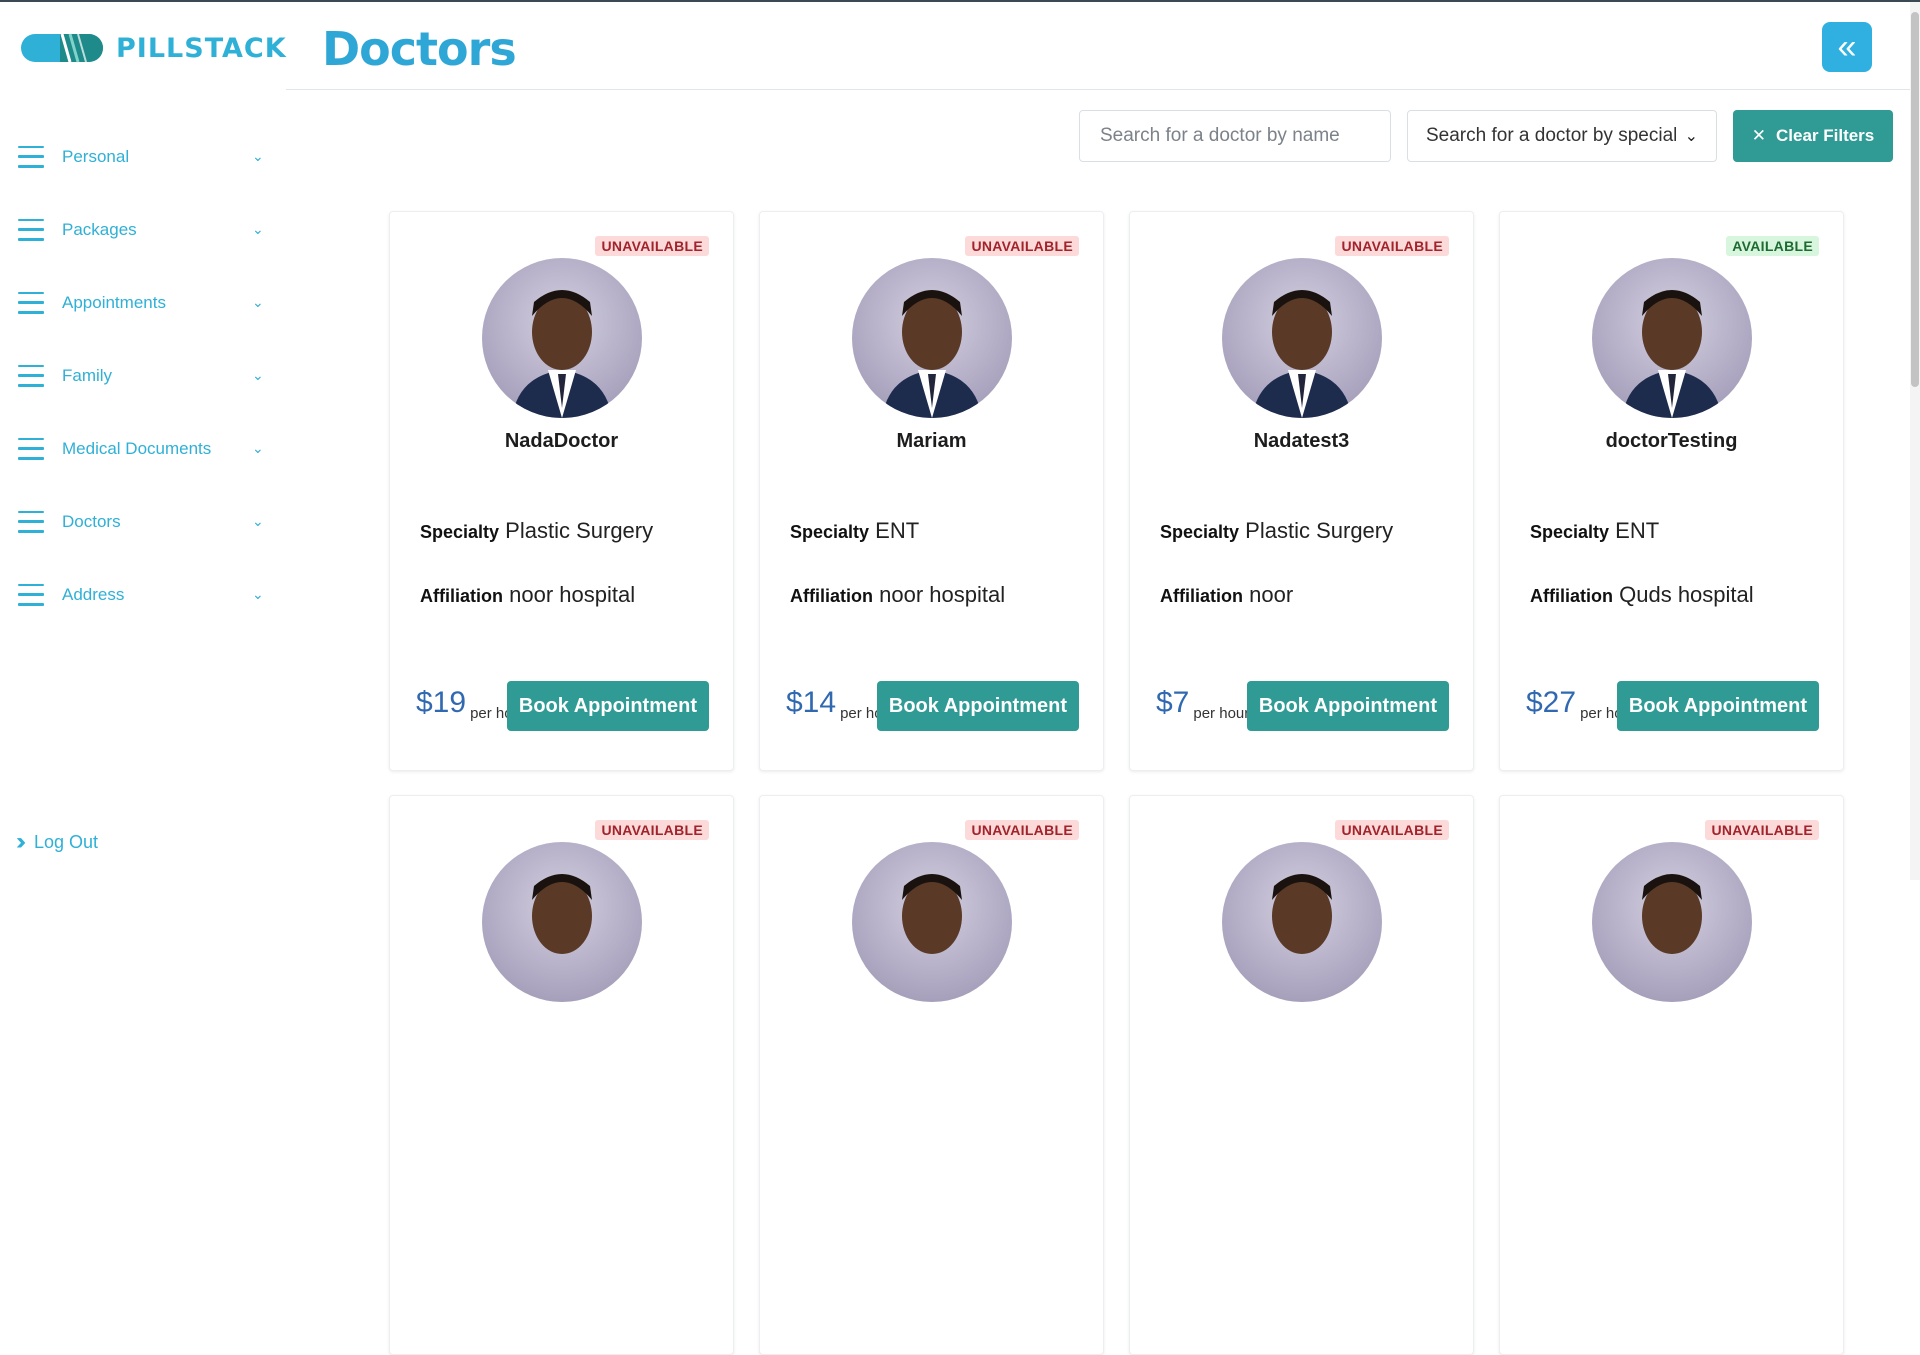  I want to click on sidebar-item-doctors: Doctors ⌄, so click(143, 521).